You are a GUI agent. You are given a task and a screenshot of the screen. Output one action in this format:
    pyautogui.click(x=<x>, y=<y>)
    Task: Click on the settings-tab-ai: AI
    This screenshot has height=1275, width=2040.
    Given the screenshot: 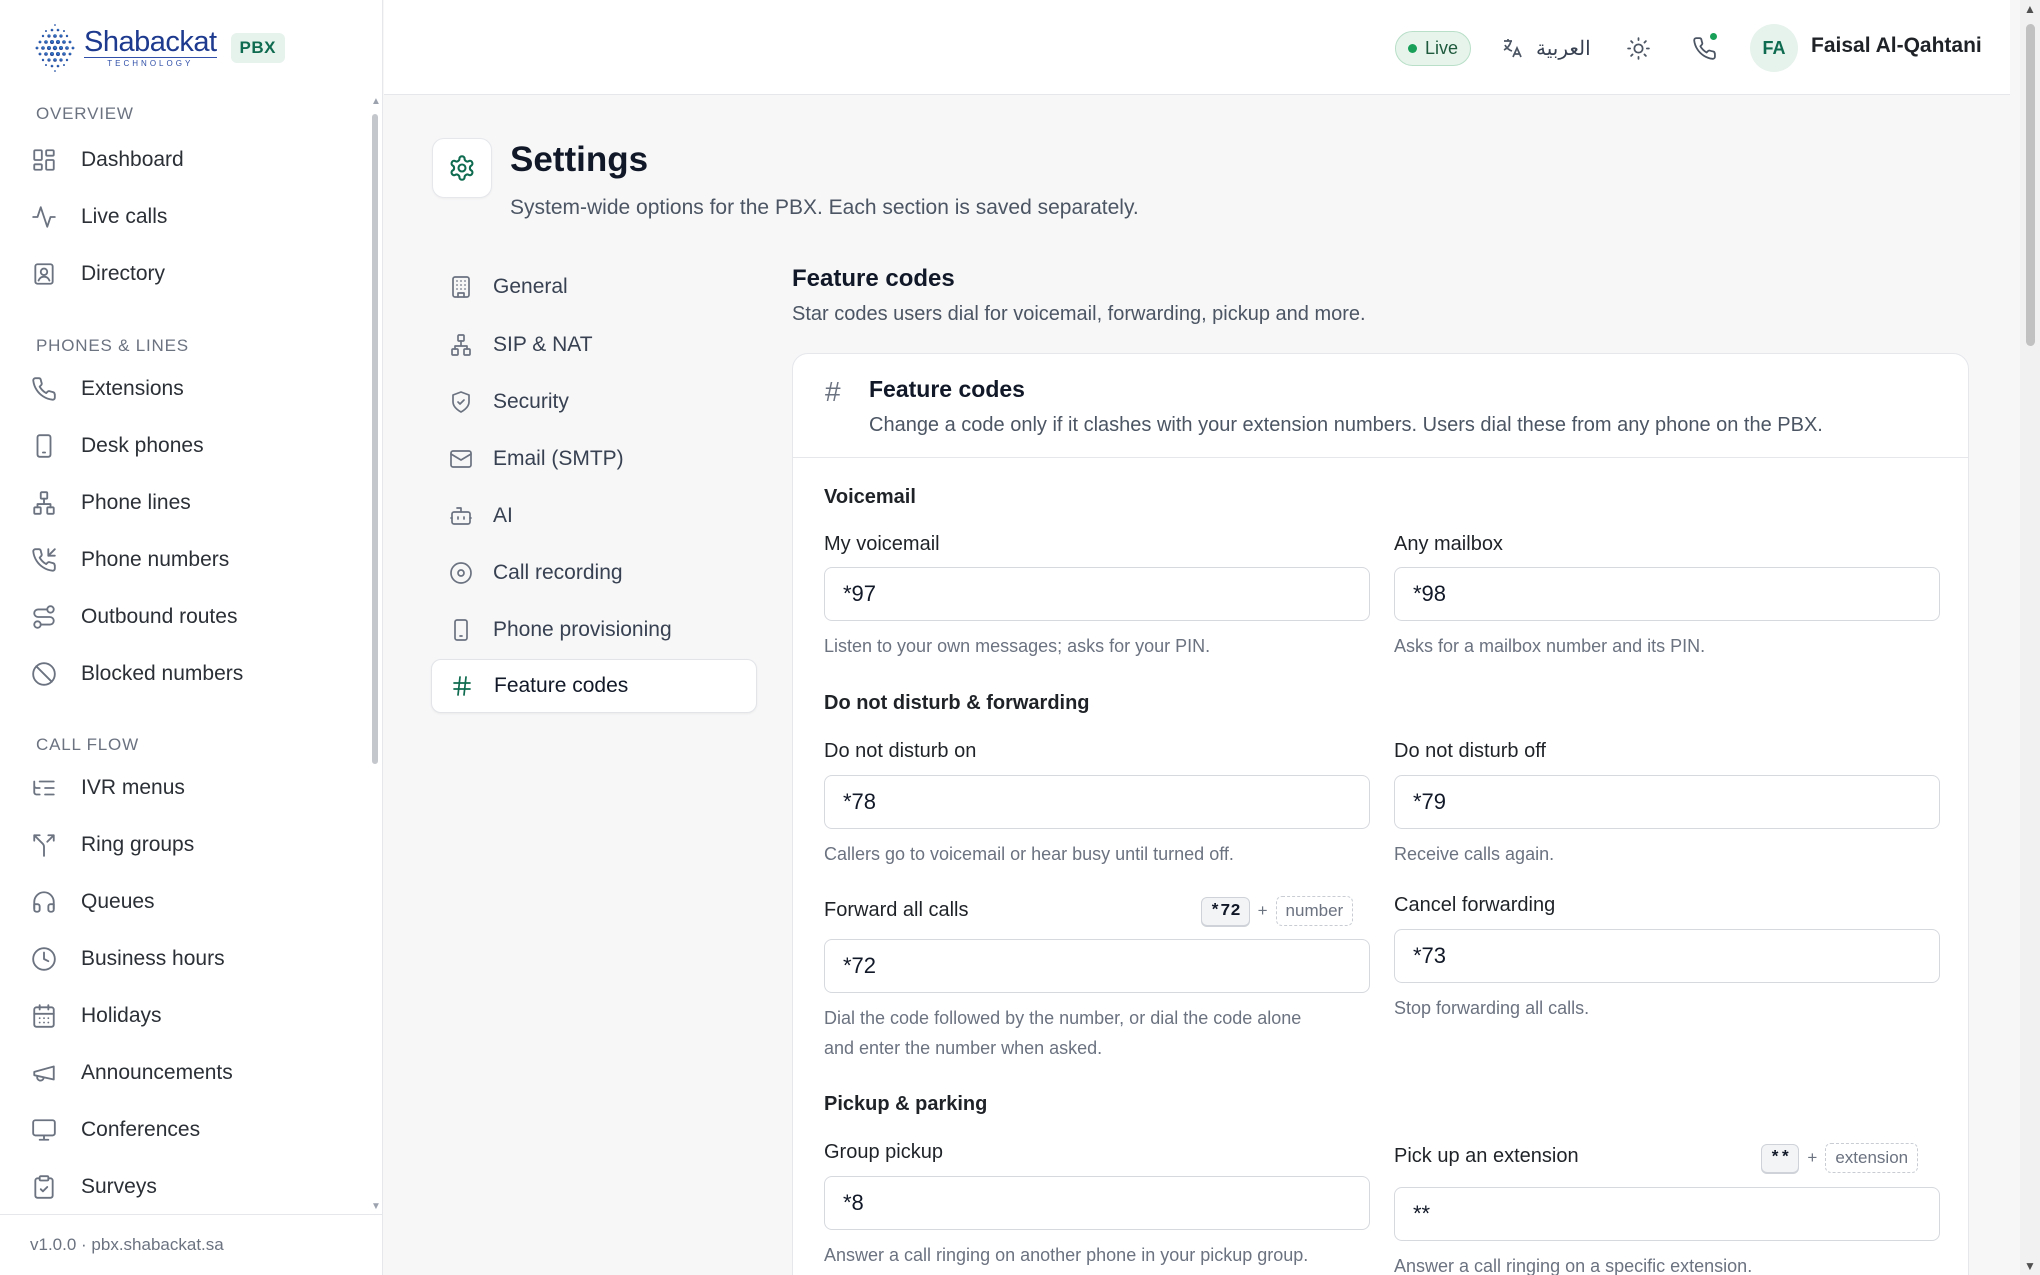 What is the action you would take?
    pyautogui.click(x=594, y=516)
    